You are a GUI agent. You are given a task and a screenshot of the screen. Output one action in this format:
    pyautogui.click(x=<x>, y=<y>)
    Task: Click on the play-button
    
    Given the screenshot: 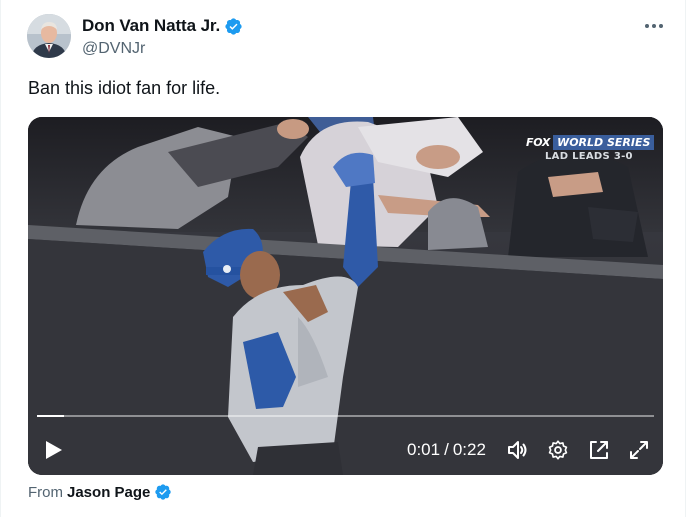 What is the action you would take?
    pyautogui.click(x=53, y=450)
    